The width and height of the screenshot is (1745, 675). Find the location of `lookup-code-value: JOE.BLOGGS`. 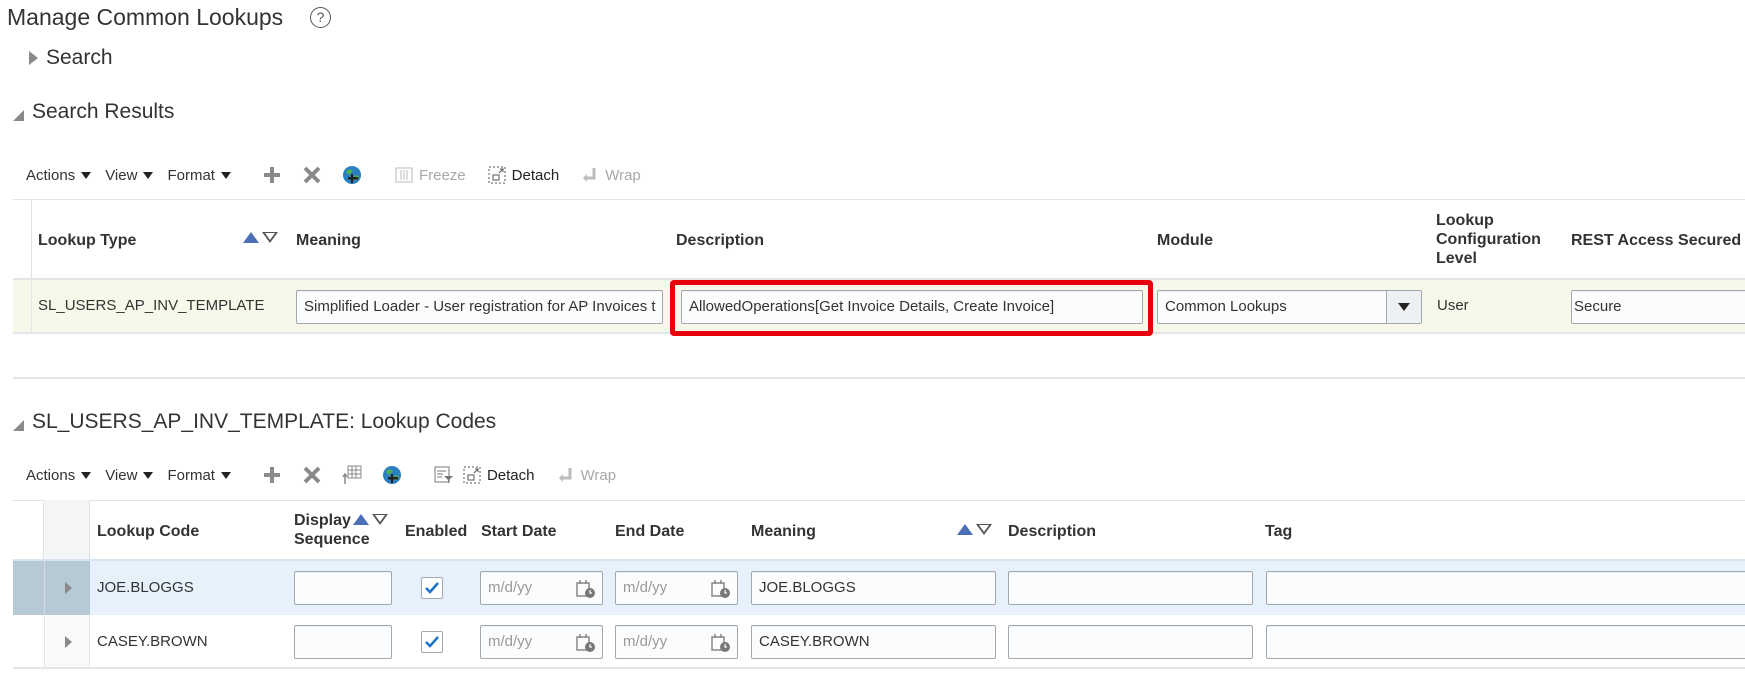

lookup-code-value: JOE.BLOGGS is located at coordinates (145, 587).